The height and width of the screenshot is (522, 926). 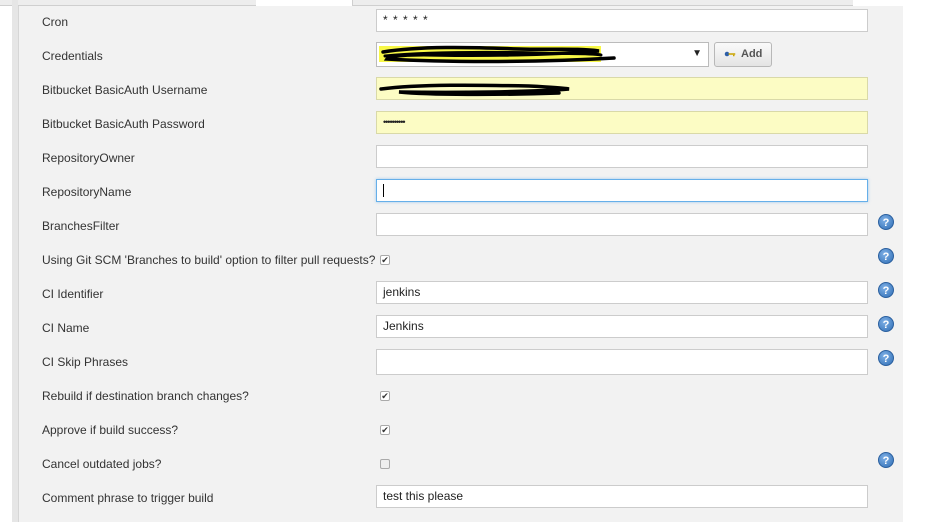 I want to click on repo-name-input, so click(x=622, y=190).